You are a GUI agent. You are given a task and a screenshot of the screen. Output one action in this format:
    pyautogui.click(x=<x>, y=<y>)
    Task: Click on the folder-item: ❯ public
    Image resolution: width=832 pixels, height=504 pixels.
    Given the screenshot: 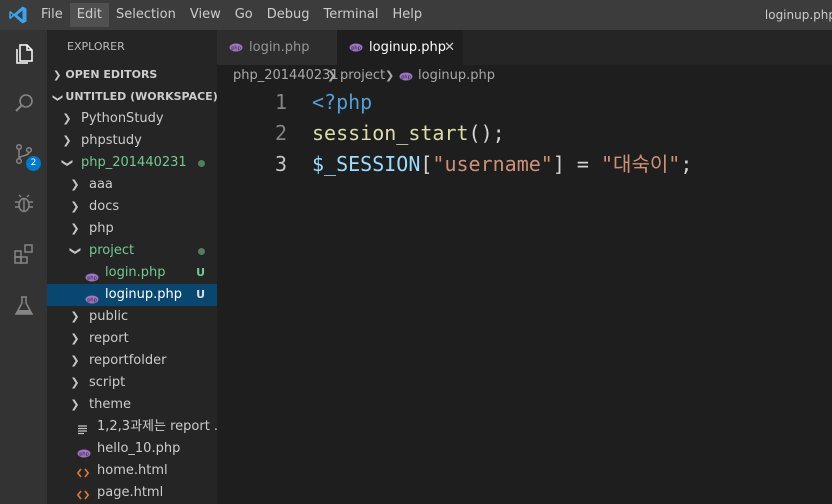 What is the action you would take?
    pyautogui.click(x=132, y=317)
    